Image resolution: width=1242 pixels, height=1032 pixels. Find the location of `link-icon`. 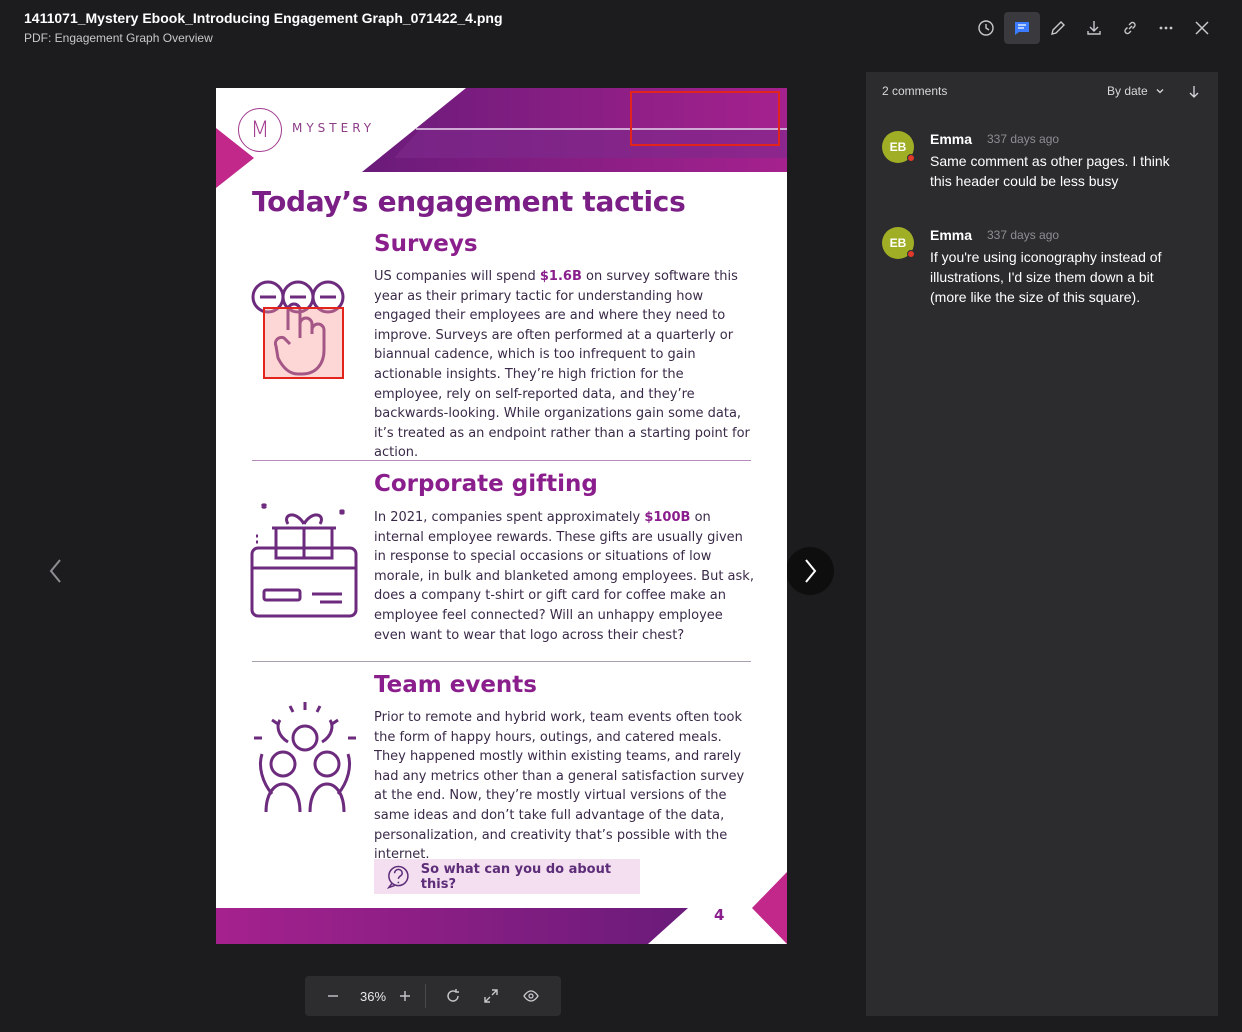

link-icon is located at coordinates (1130, 28).